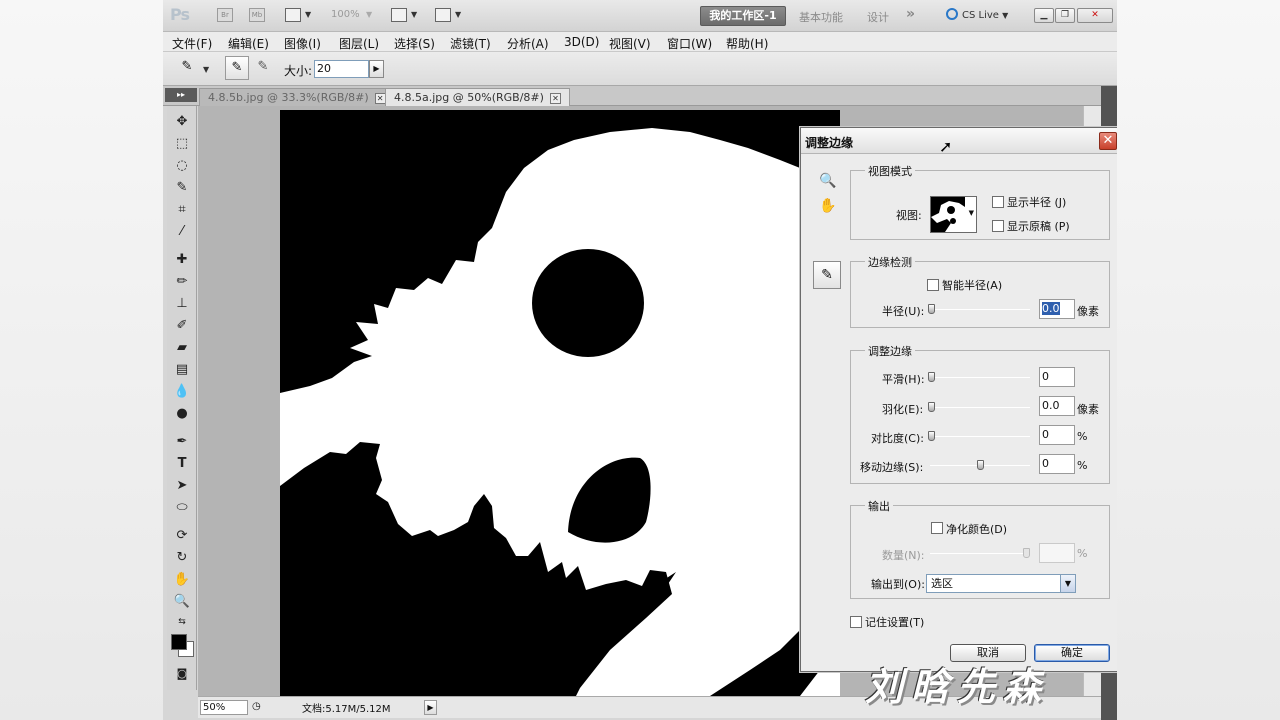 The height and width of the screenshot is (720, 1280). Describe the element at coordinates (182, 260) in the screenshot. I see `healing-brush-tool-icon: ✚` at that location.